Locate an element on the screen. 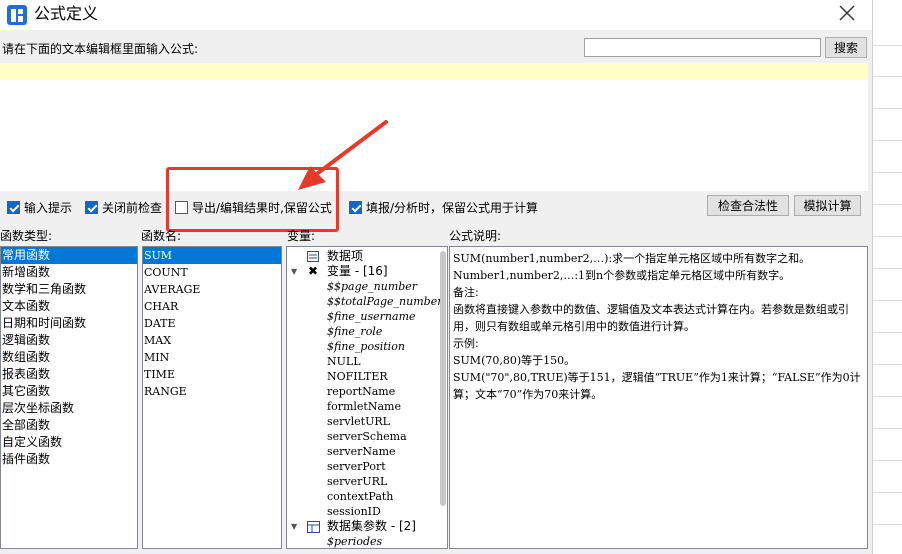  tree-item: formletName is located at coordinates (367, 406).